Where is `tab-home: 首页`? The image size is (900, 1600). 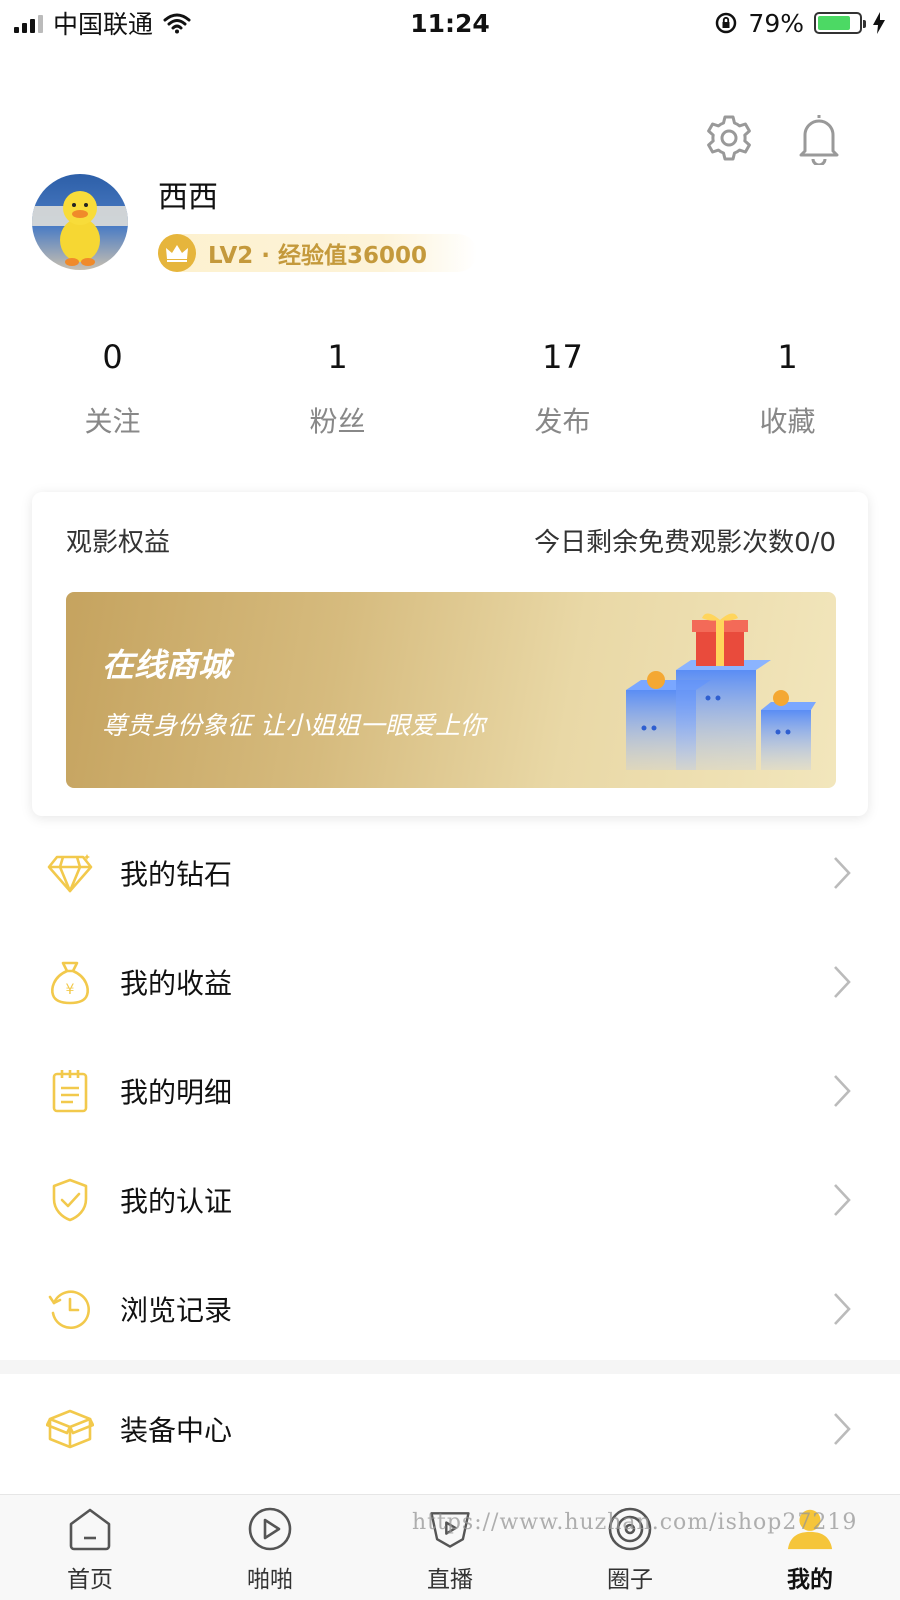
tab-home: 首页 is located at coordinates (90, 1547).